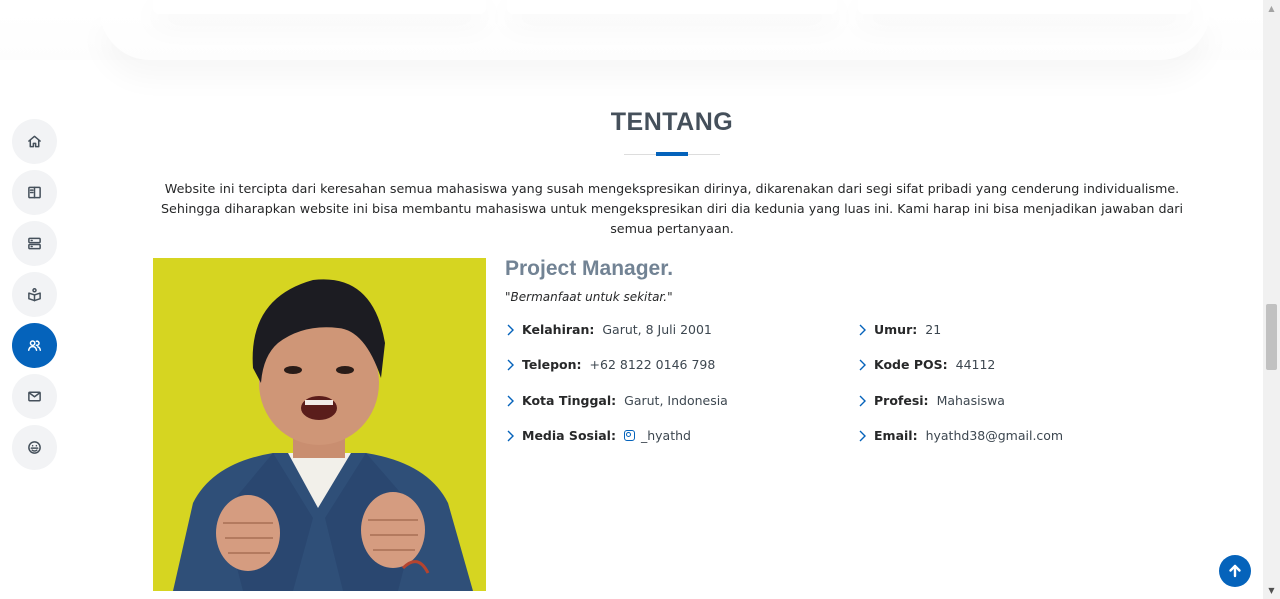  Describe the element at coordinates (896, 435) in the screenshot. I see `info-label: Email:` at that location.